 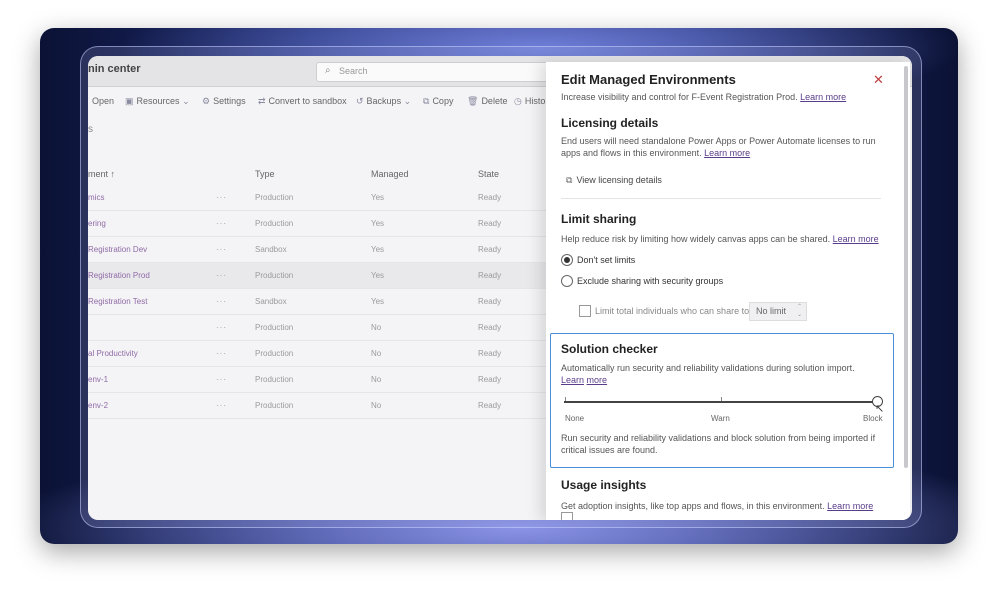 I want to click on env-type: Sandbox, so click(x=271, y=301).